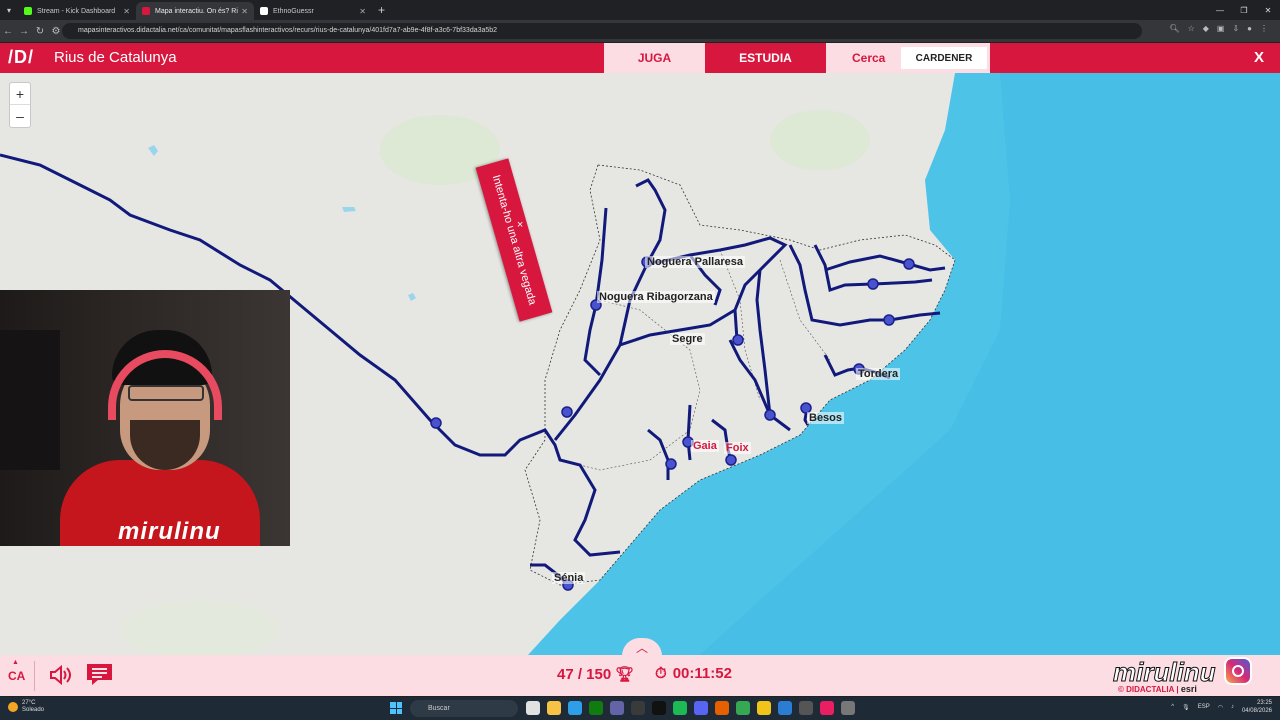 The image size is (1280, 720). I want to click on label-noguera-ribagorzana: Noguera Ribagorzana, so click(656, 297).